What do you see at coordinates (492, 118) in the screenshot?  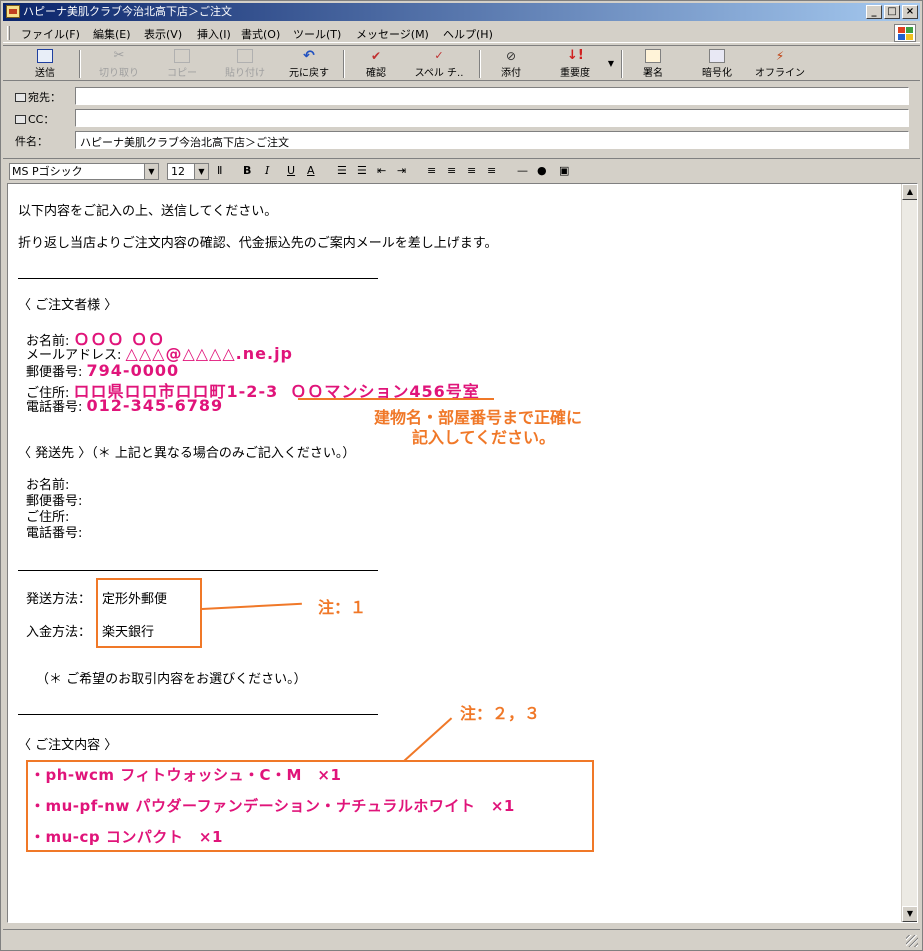 I see `cc-field` at bounding box center [492, 118].